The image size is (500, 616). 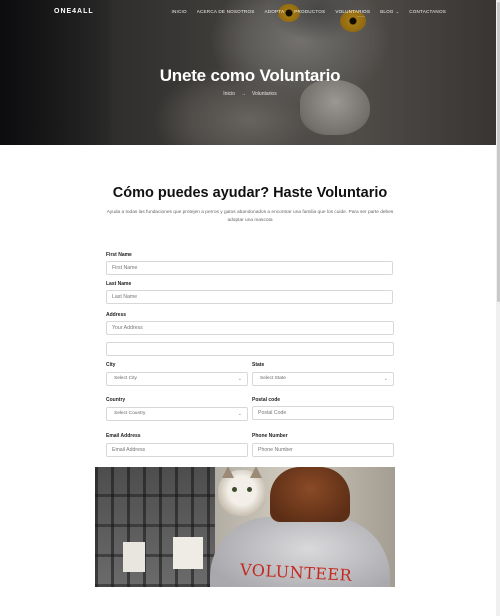 I want to click on city-select: Select City ⌄, so click(x=177, y=379).